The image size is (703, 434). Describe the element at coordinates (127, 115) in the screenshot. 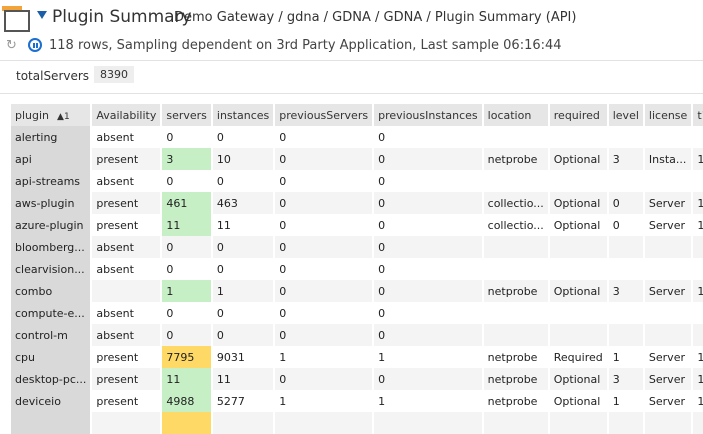

I see `column-header-availability: Availability` at that location.